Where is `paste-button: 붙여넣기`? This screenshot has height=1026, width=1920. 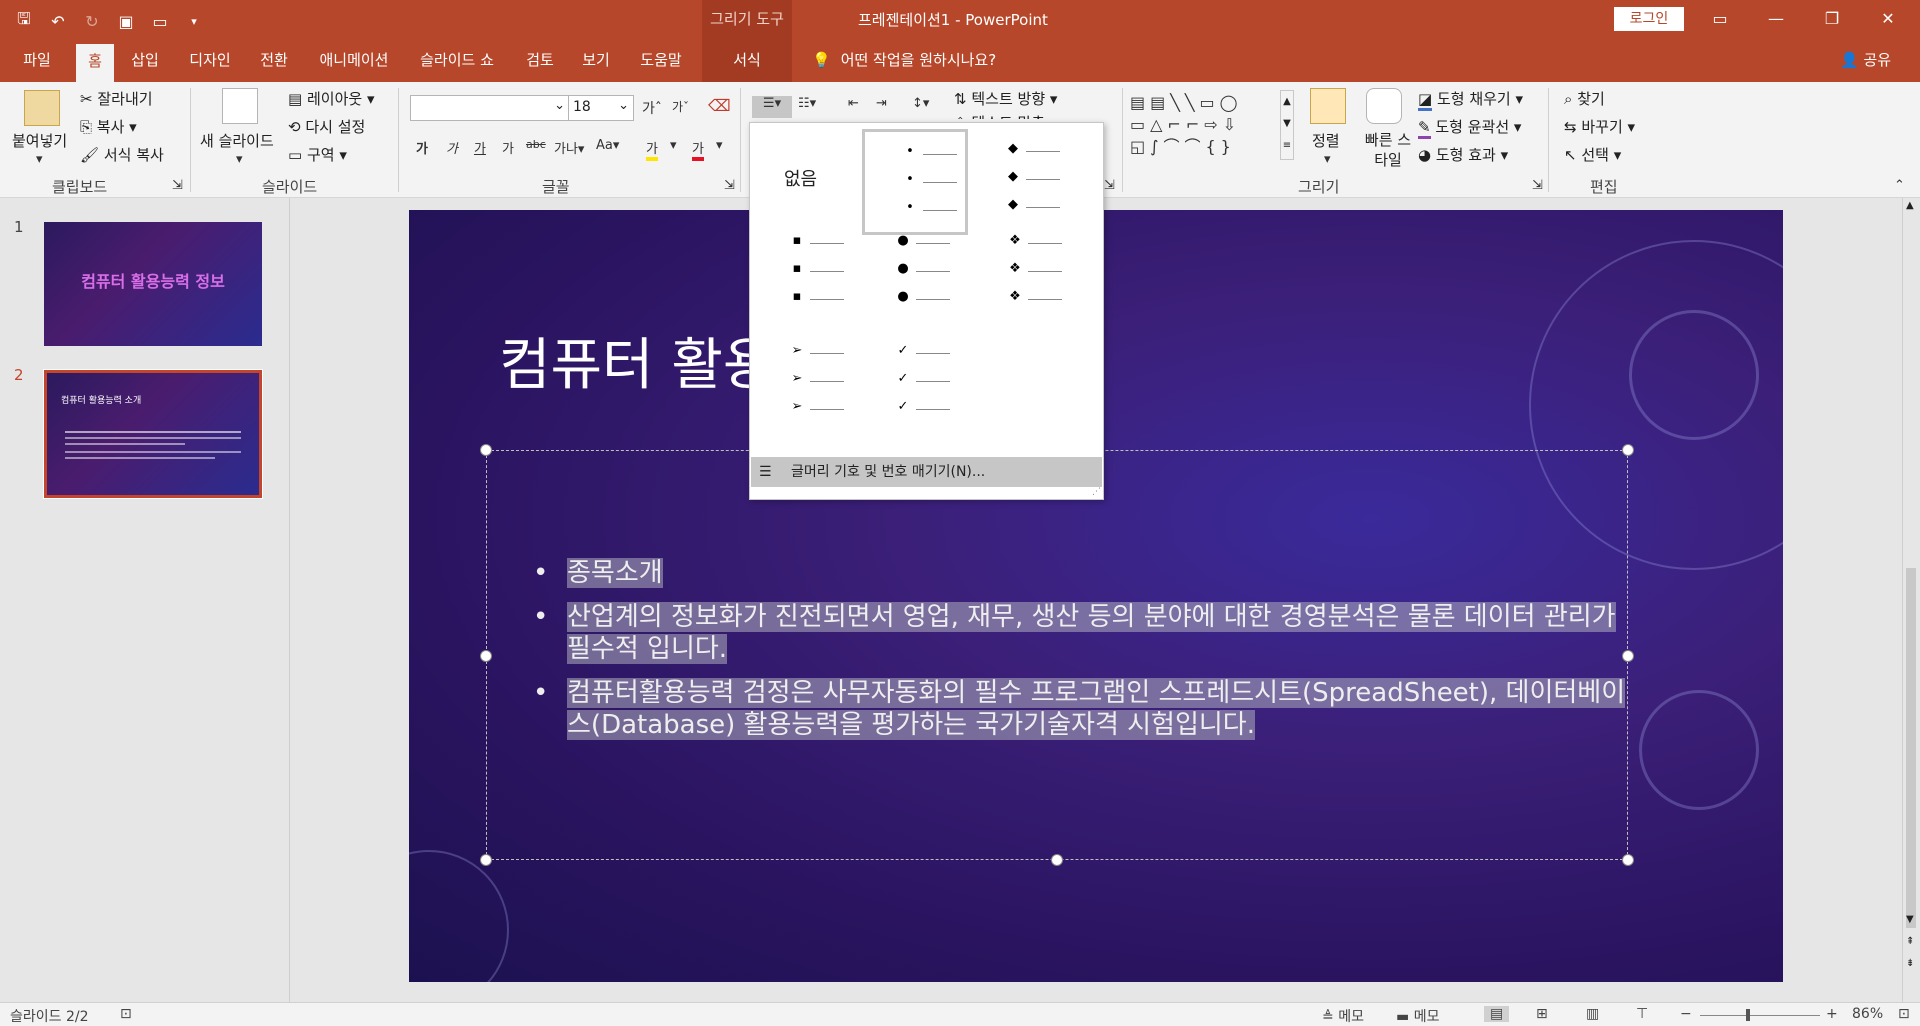 paste-button: 붙여넣기 is located at coordinates (39, 140).